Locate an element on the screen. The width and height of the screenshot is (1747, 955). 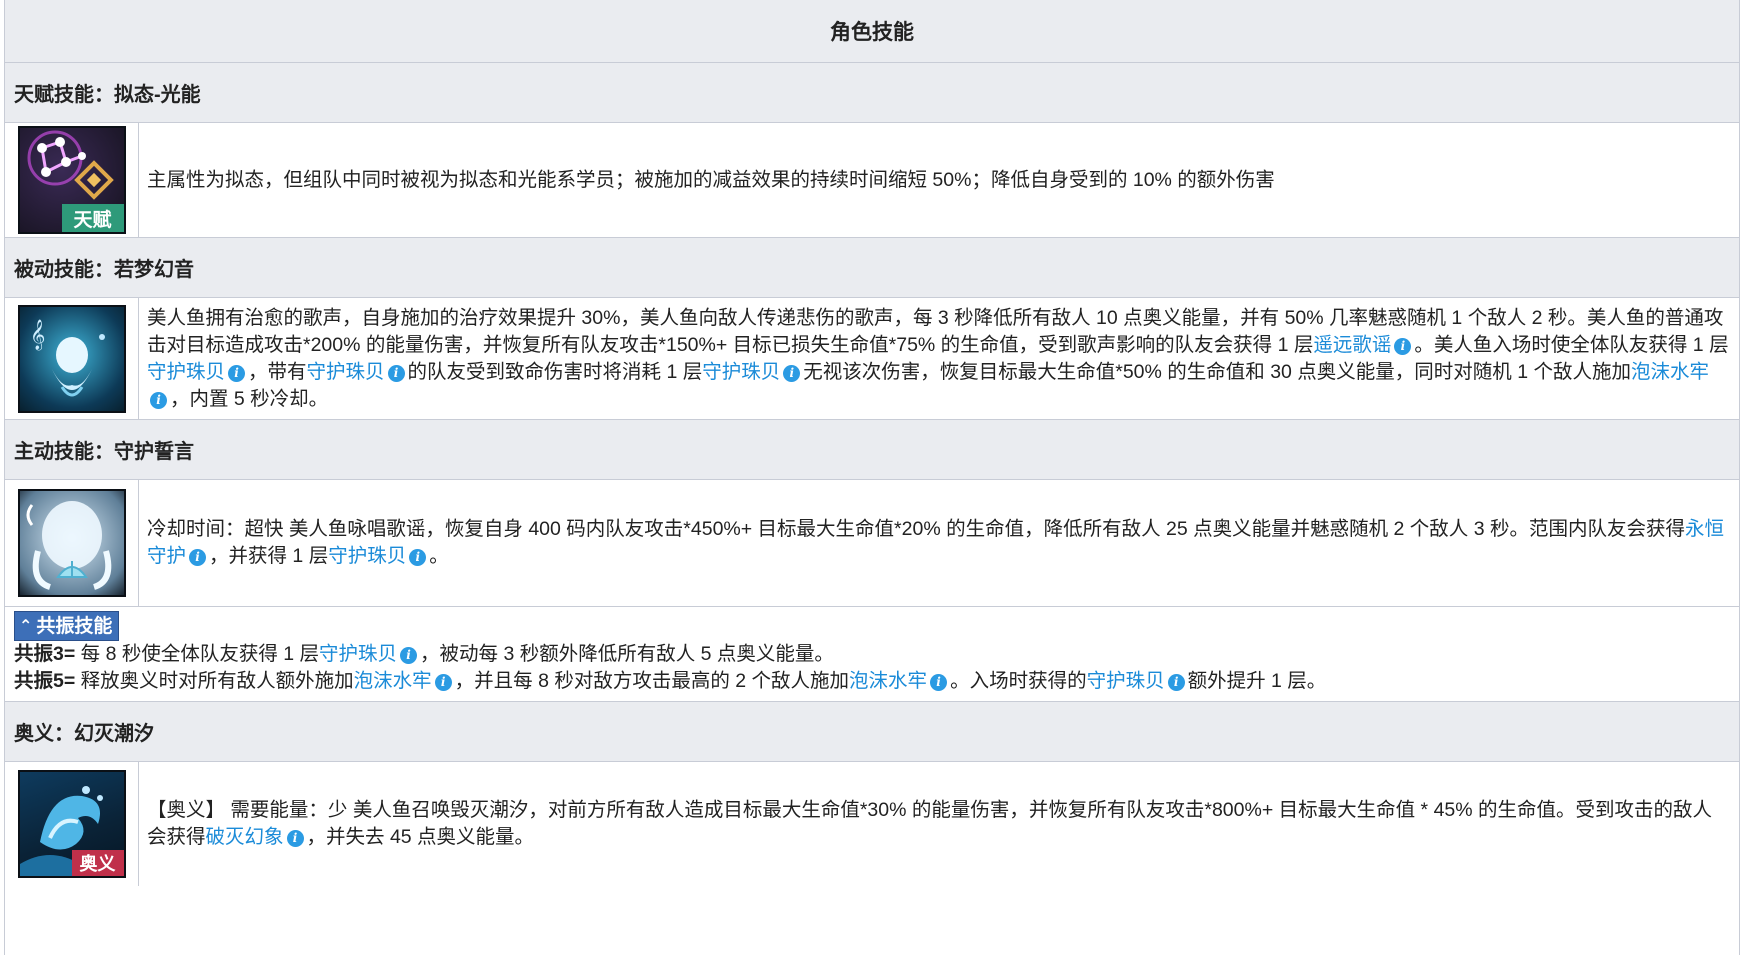
mermaid-song-icon: 𝄞 is located at coordinates (67, 357).